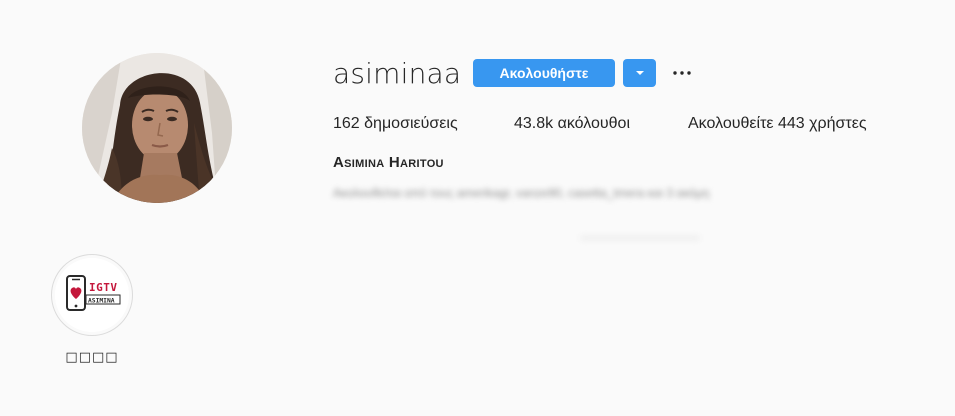 This screenshot has height=416, width=955. What do you see at coordinates (572, 124) in the screenshot?
I see `followers-link: 43.8k ακόλουθοι` at bounding box center [572, 124].